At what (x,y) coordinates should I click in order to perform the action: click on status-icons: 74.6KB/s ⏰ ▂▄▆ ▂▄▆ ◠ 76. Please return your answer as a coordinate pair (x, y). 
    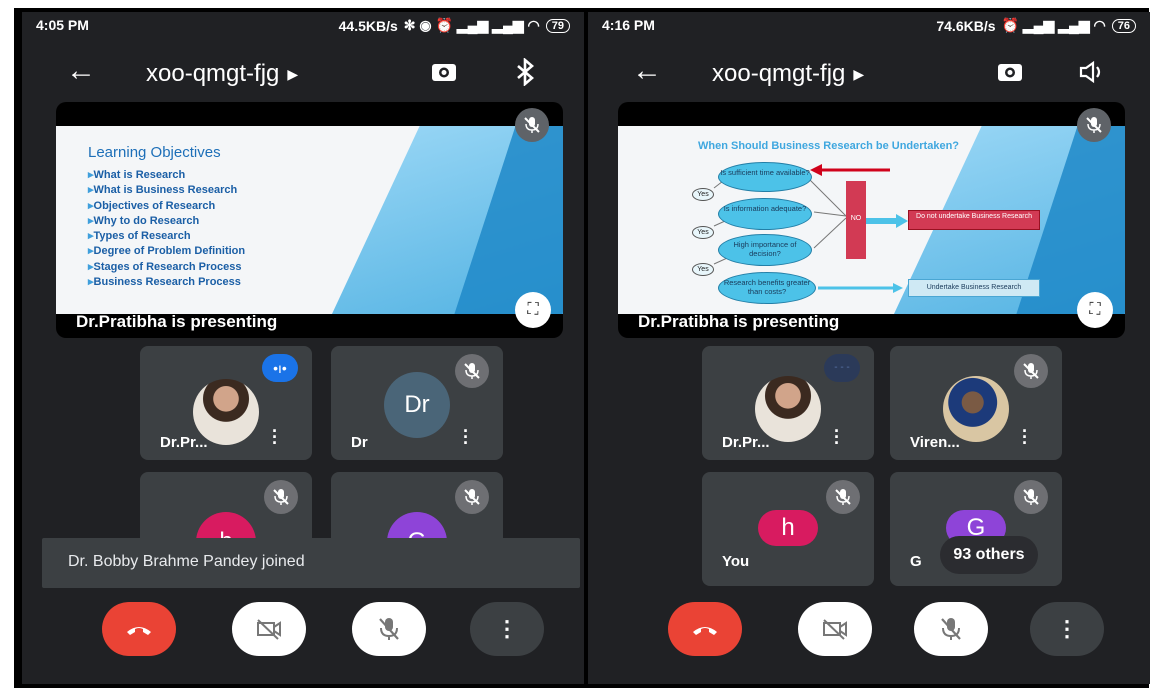
    Looking at the image, I should click on (1036, 25).